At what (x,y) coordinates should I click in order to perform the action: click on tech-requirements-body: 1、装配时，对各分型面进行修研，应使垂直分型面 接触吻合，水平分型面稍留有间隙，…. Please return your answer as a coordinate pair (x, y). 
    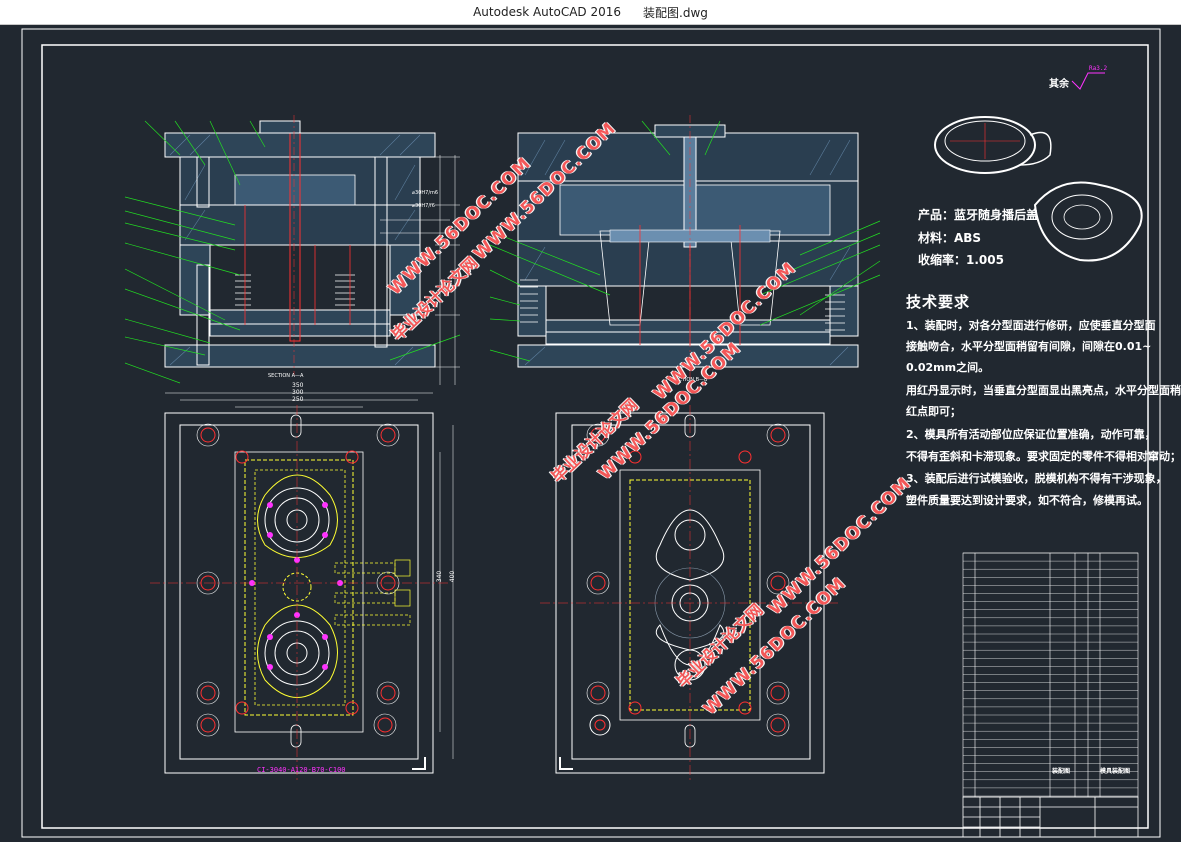
    Looking at the image, I should click on (1043, 417).